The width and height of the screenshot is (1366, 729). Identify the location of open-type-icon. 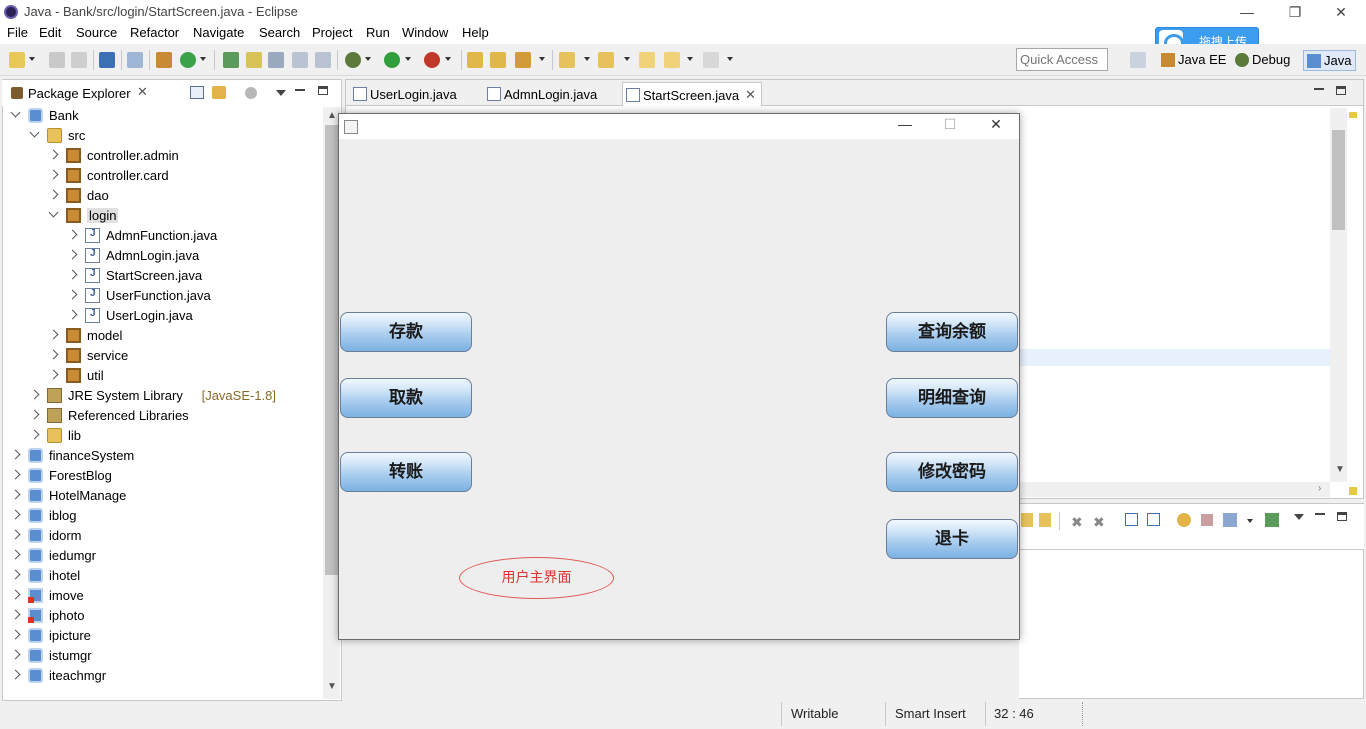
(231, 60).